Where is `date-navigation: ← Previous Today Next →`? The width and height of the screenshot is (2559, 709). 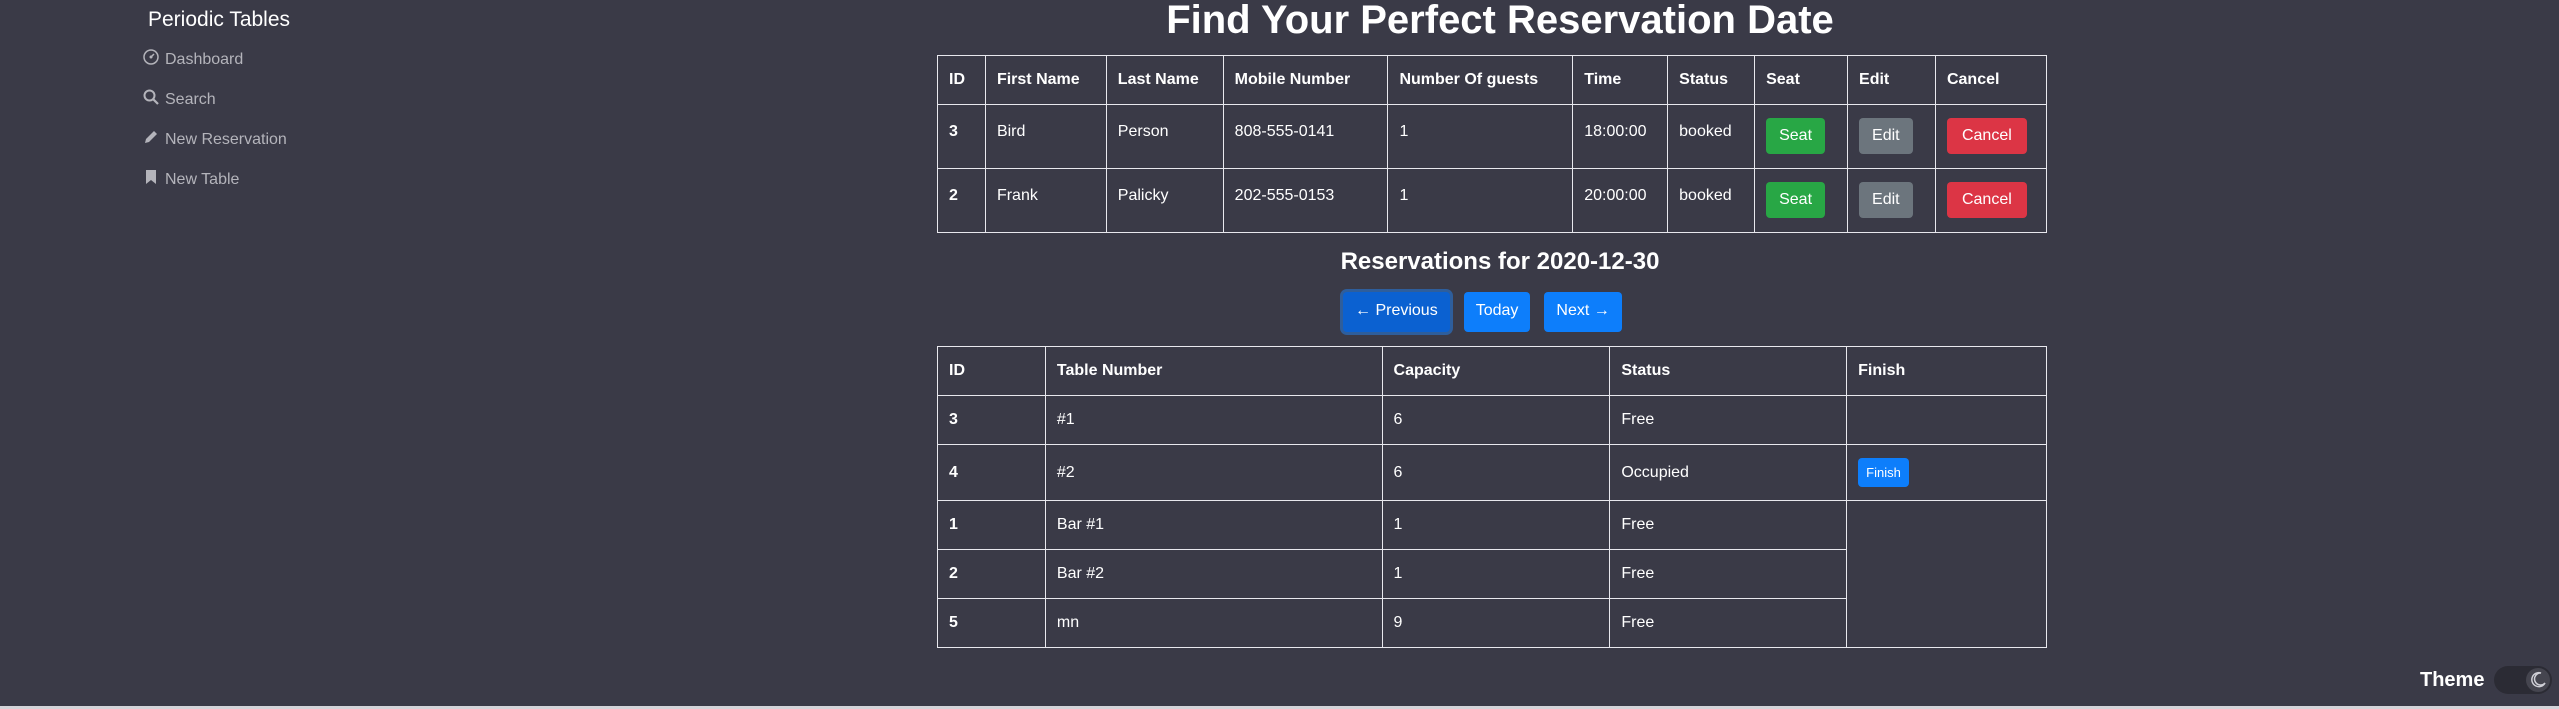 date-navigation: ← Previous Today Next → is located at coordinates (1482, 312).